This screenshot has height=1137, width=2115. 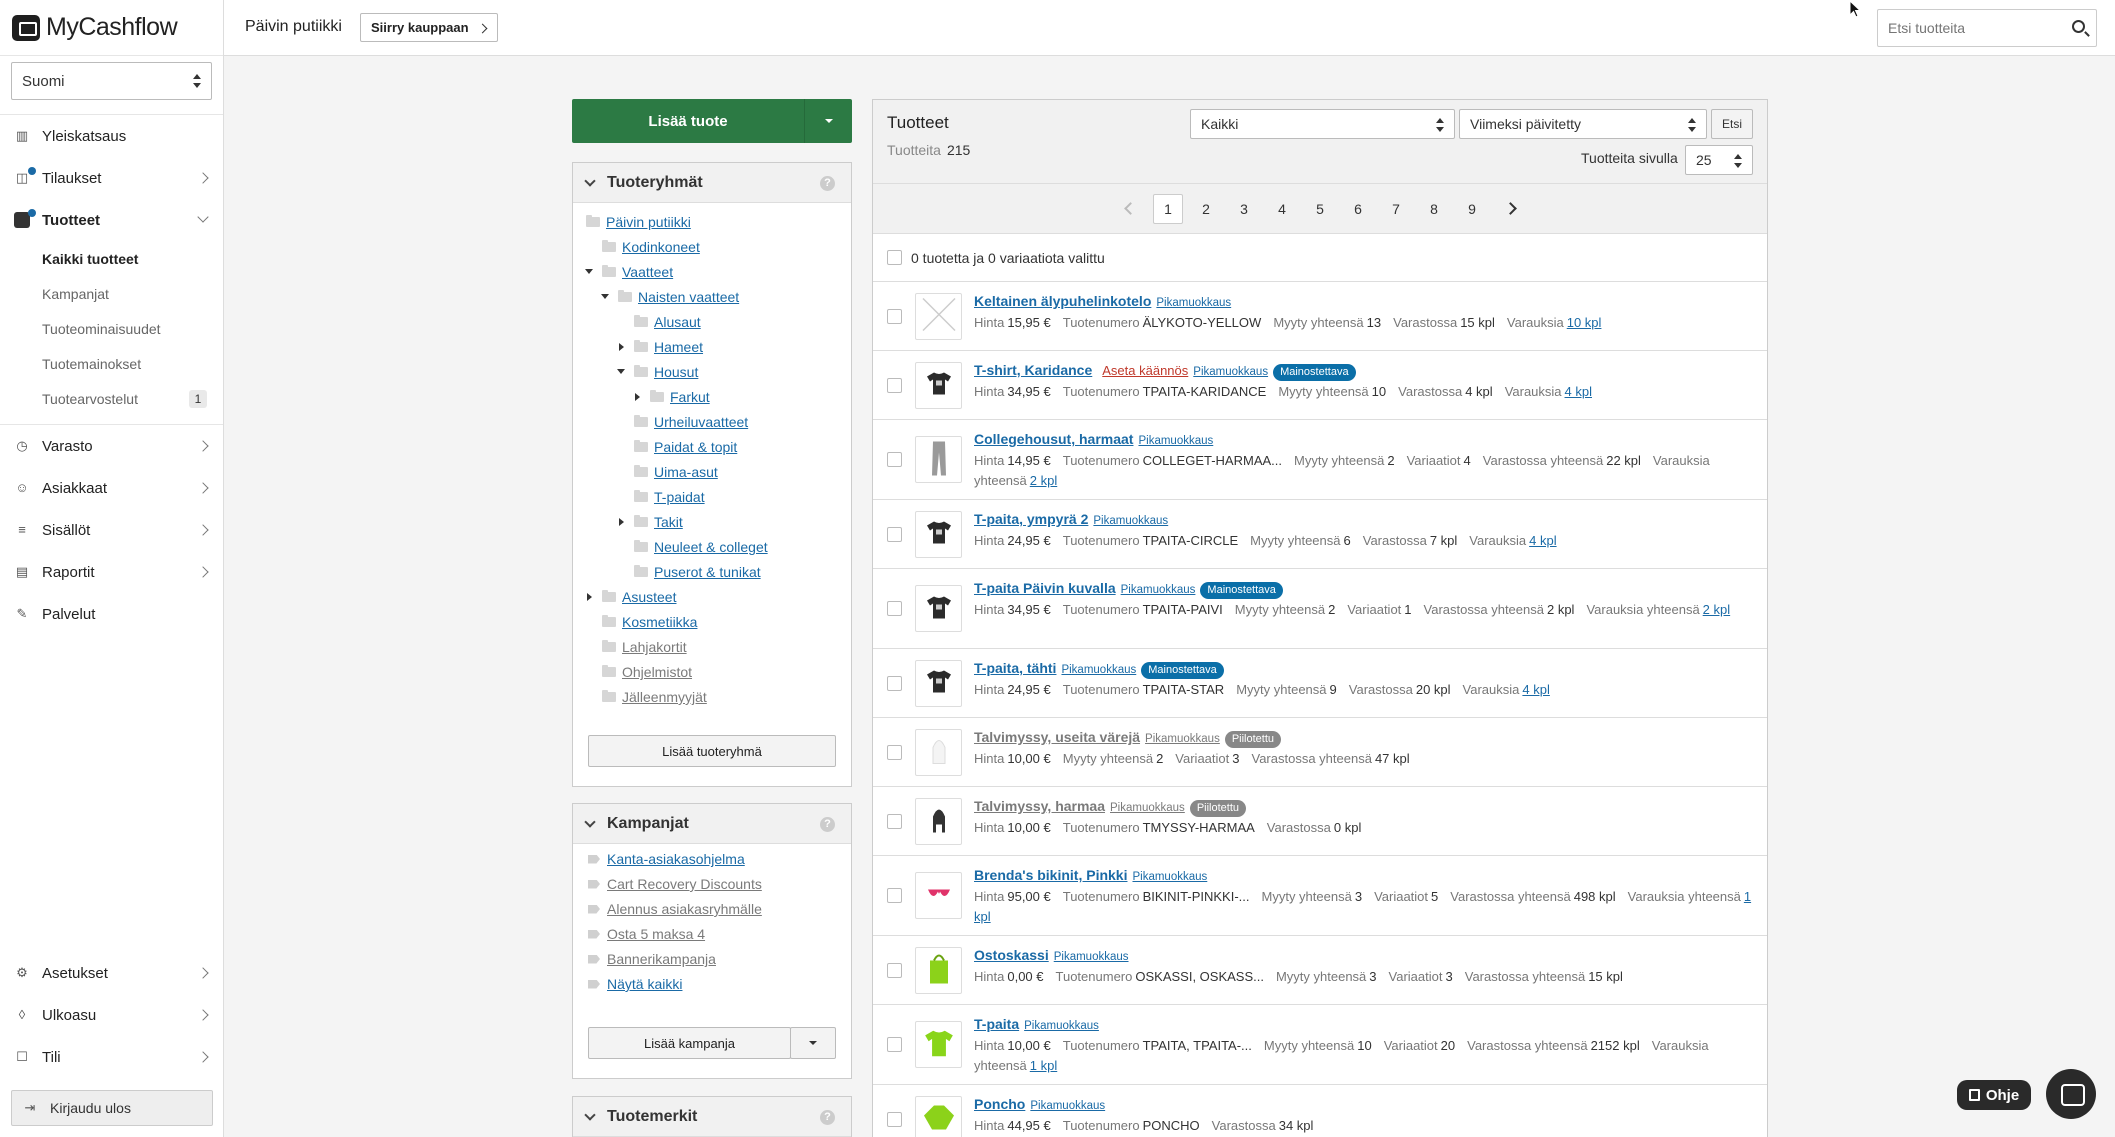 I want to click on sub-item-tuotemainokset: Tuotemainokset, so click(x=111, y=363).